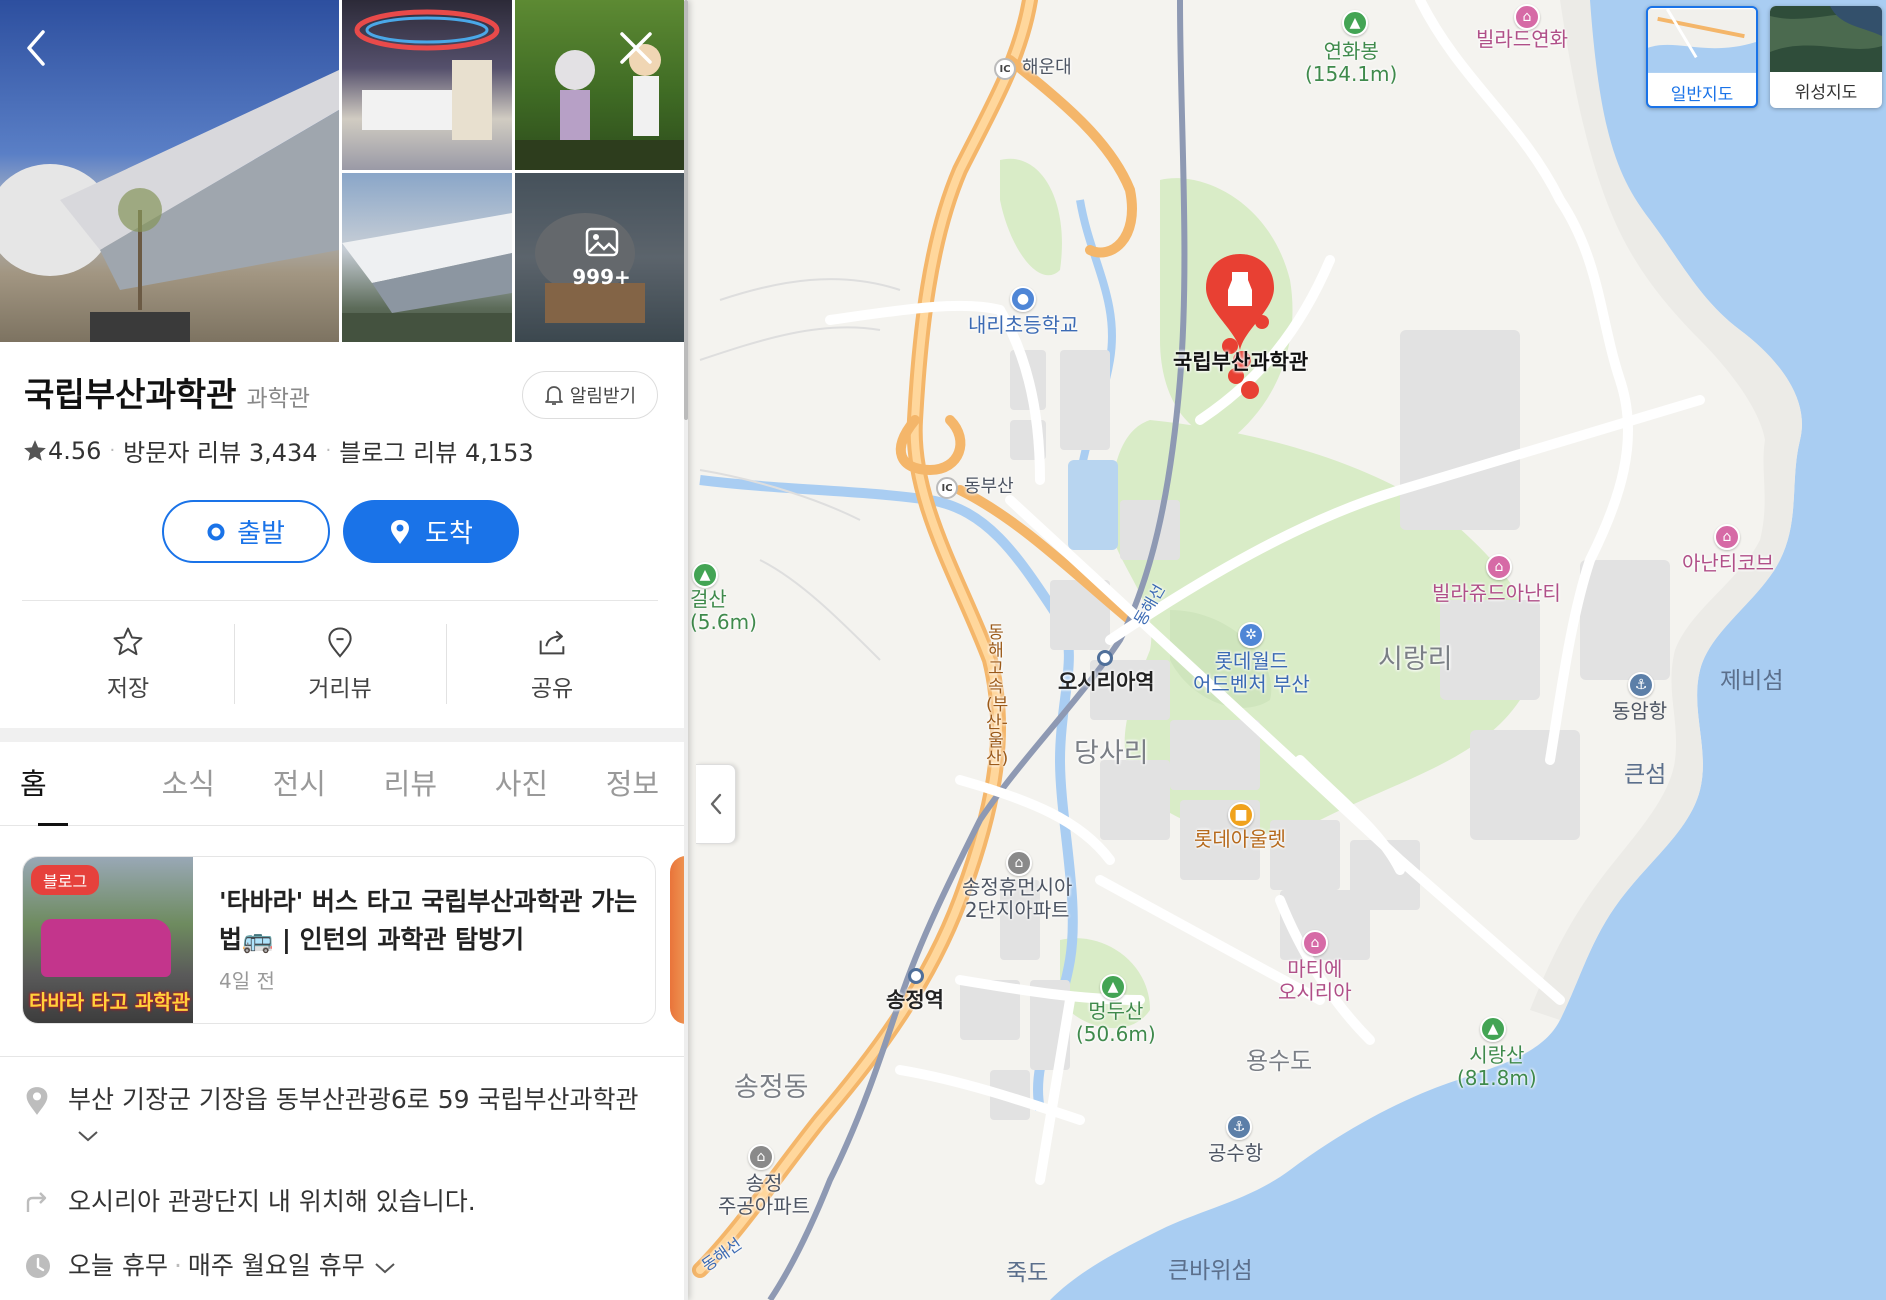 The height and width of the screenshot is (1300, 1886). What do you see at coordinates (1496, 593) in the screenshot?
I see `map-label-villa-anantti: 빌라쥬드아난티` at bounding box center [1496, 593].